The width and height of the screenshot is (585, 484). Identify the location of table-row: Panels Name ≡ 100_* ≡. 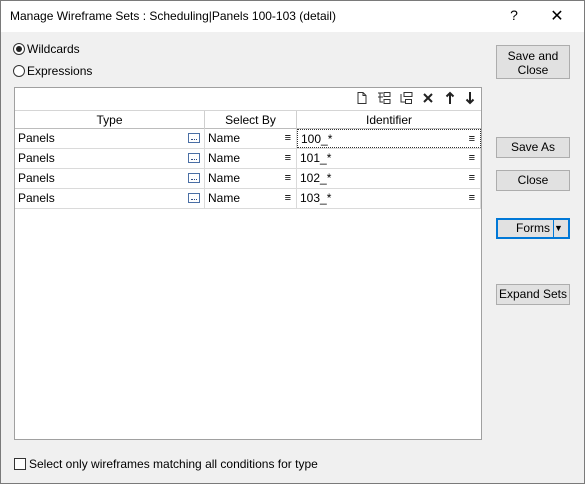
(248, 139).